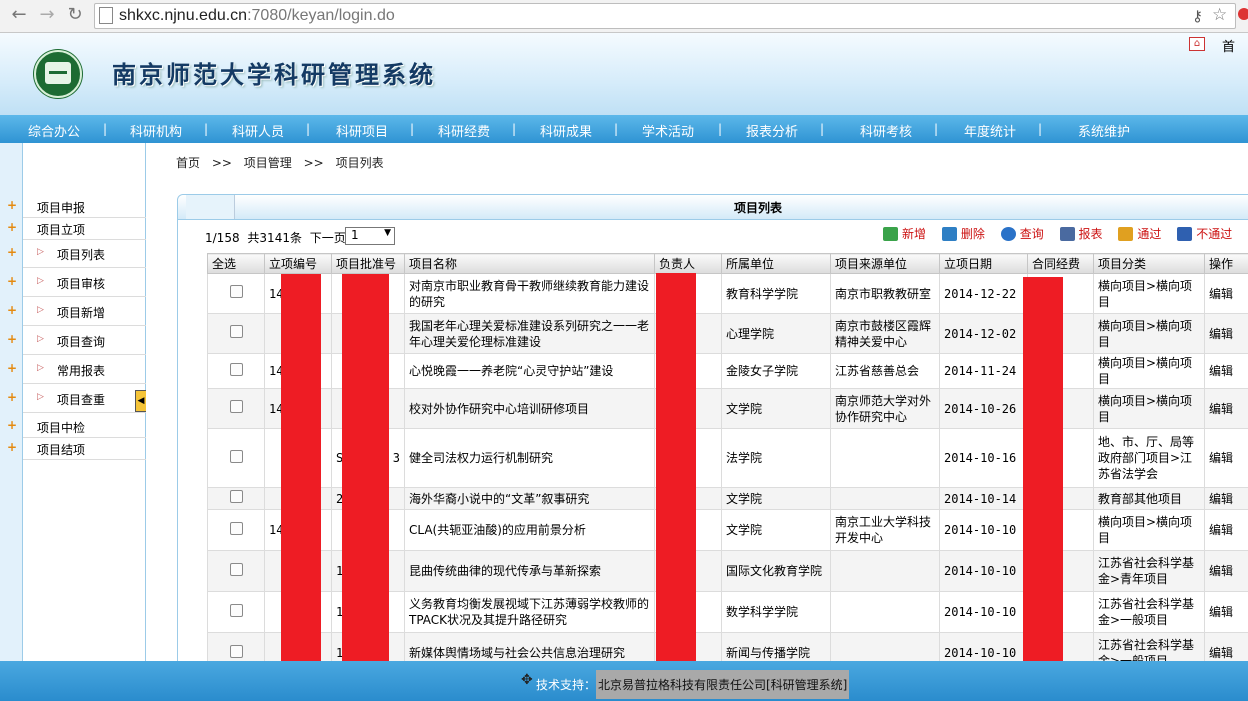 The image size is (1248, 701). What do you see at coordinates (1243, 14) in the screenshot?
I see `extension-icon` at bounding box center [1243, 14].